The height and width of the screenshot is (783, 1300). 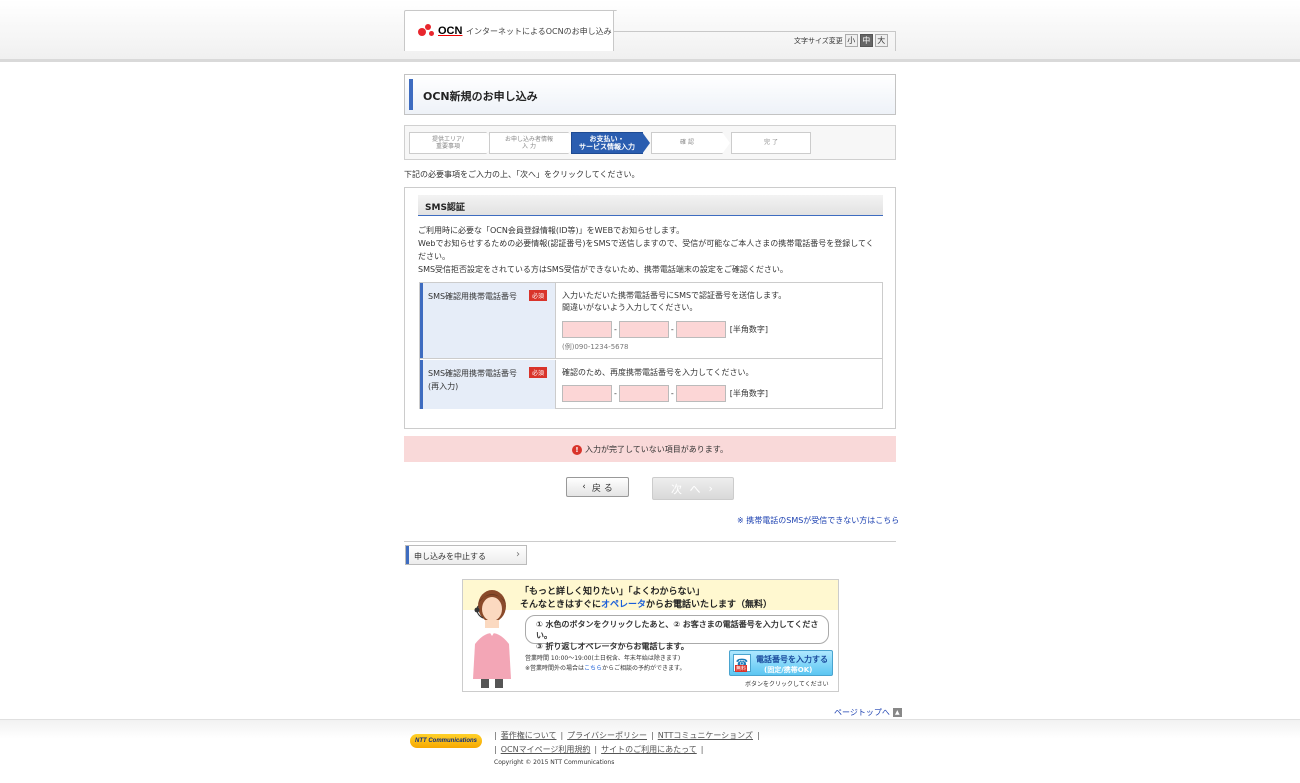 I want to click on phone-label: SMS確認用携帯電話番号, so click(x=473, y=296).